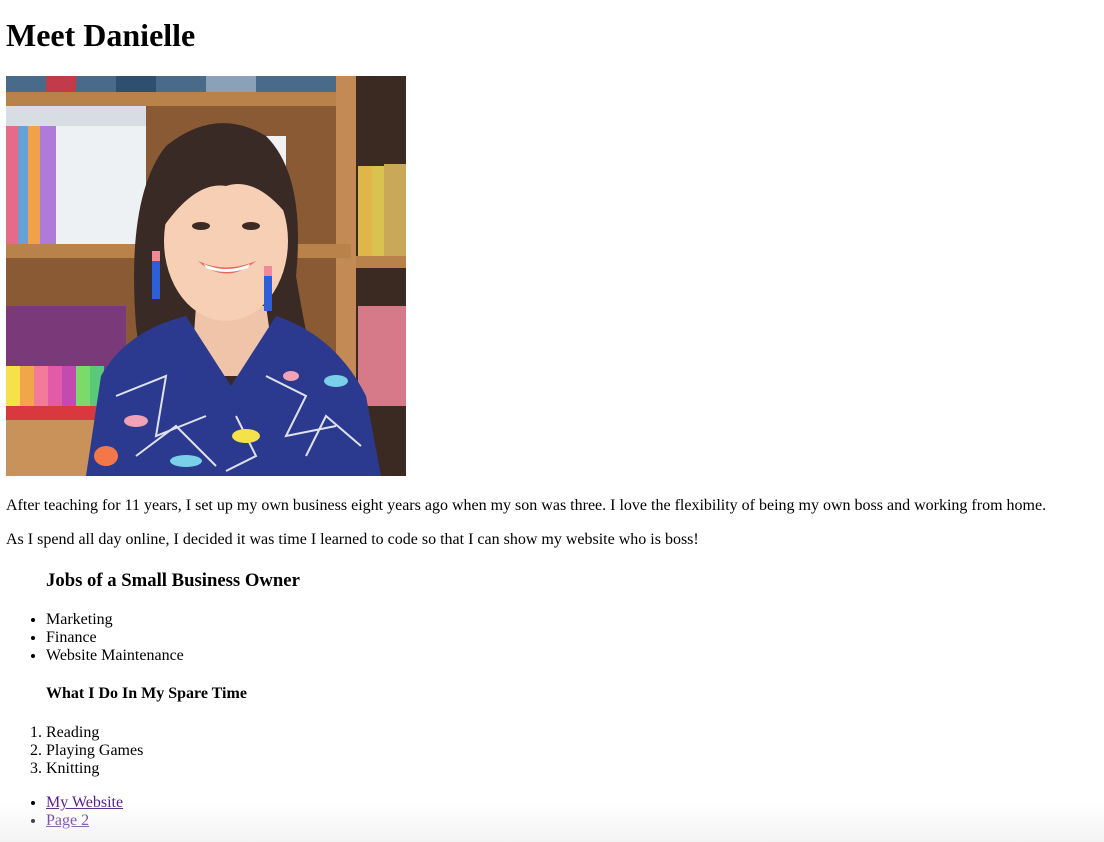  I want to click on list-item: My Website, so click(571, 803).